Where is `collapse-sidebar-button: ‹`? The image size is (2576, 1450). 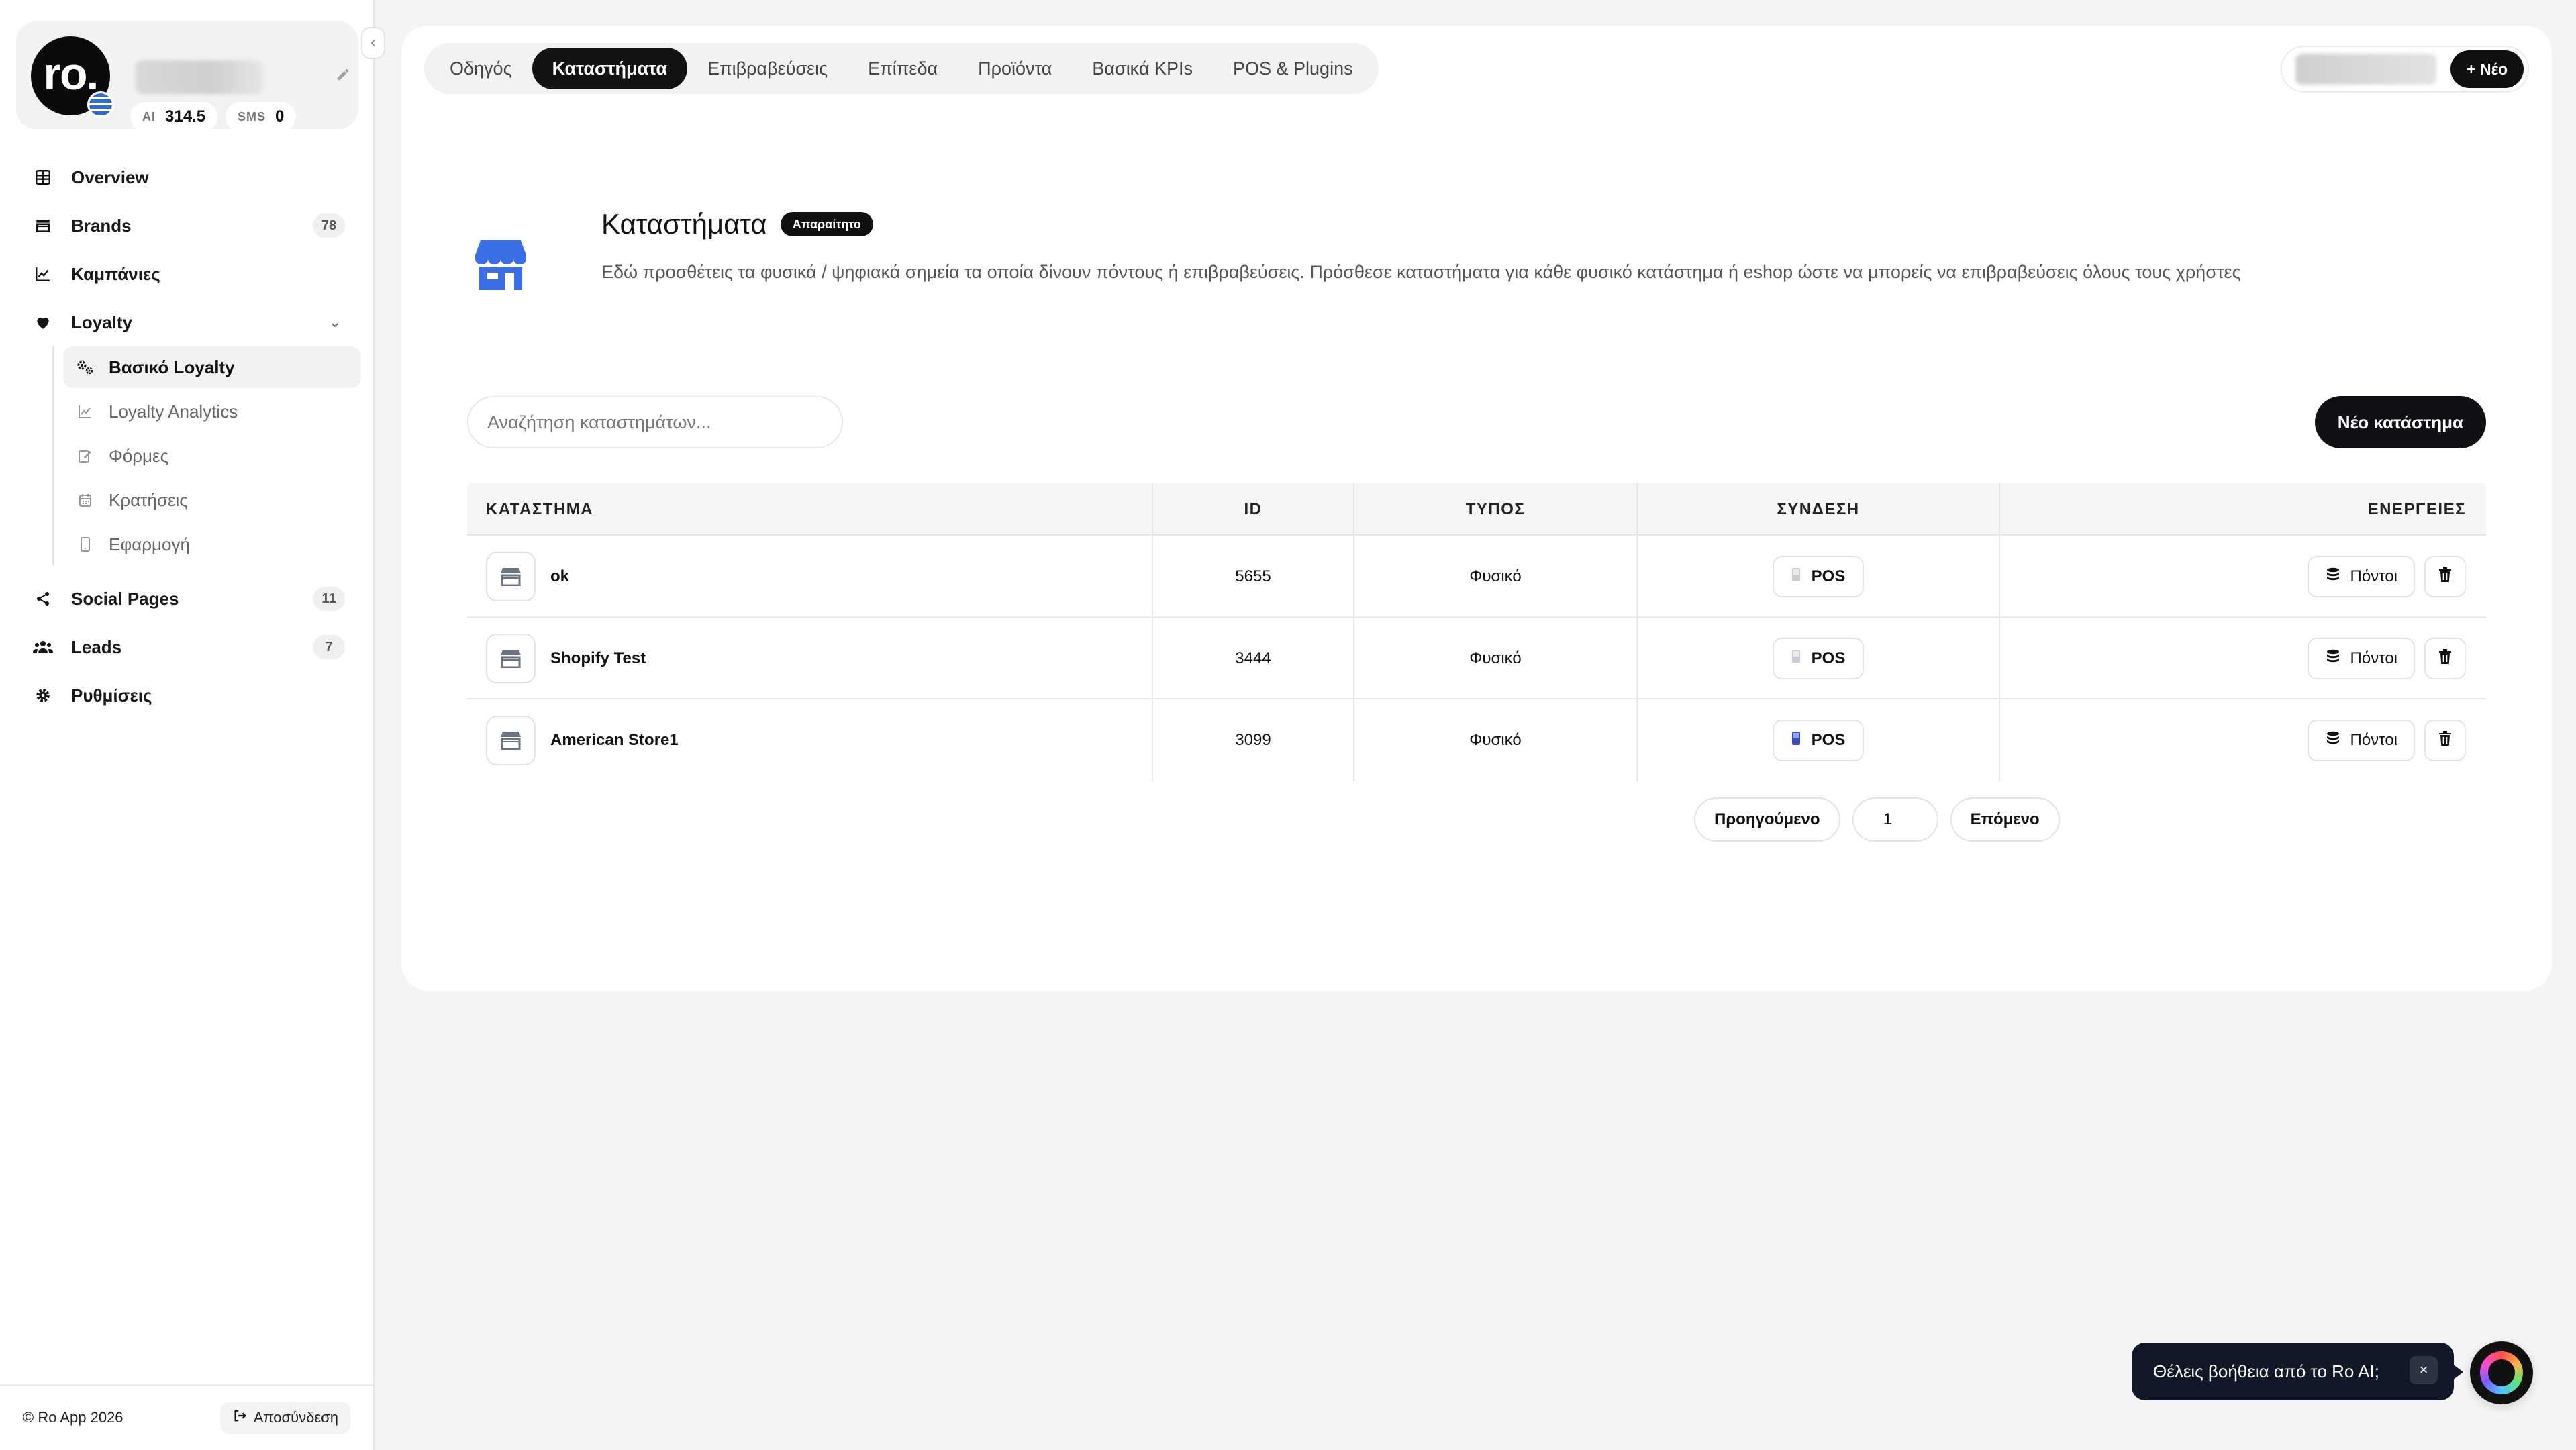 collapse-sidebar-button: ‹ is located at coordinates (373, 43).